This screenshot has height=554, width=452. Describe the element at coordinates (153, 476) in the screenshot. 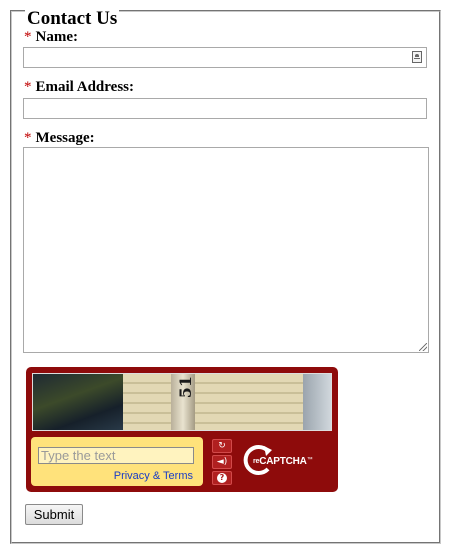

I see `privacy-terms-link: Privacy & Terms` at that location.